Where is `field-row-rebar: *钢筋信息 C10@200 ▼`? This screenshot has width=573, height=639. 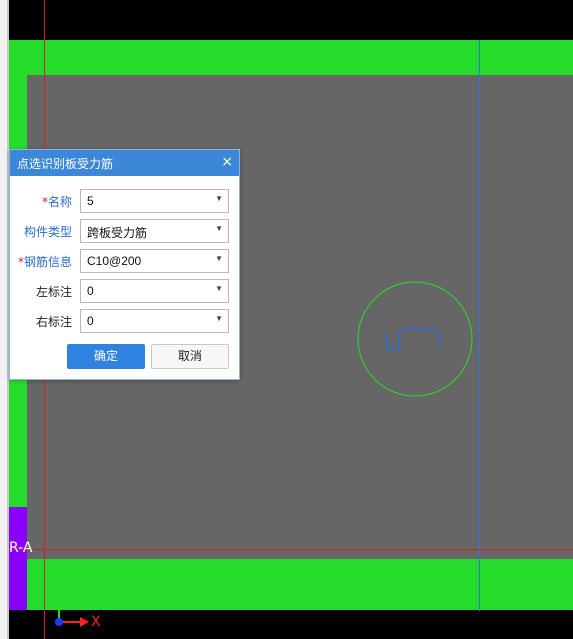 field-row-rebar: *钢筋信息 C10@200 ▼ is located at coordinates (124, 261).